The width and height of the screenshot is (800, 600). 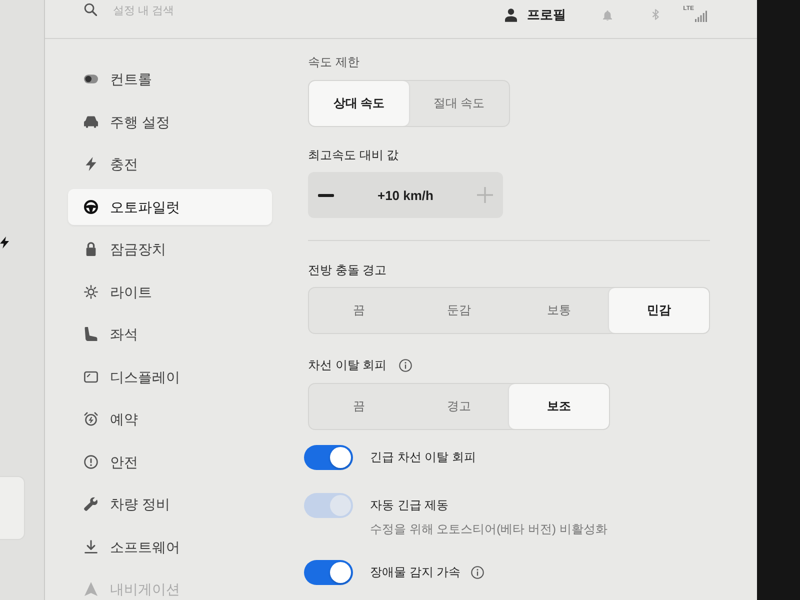 What do you see at coordinates (170, 462) in the screenshot?
I see `sidebar-item: 안전` at bounding box center [170, 462].